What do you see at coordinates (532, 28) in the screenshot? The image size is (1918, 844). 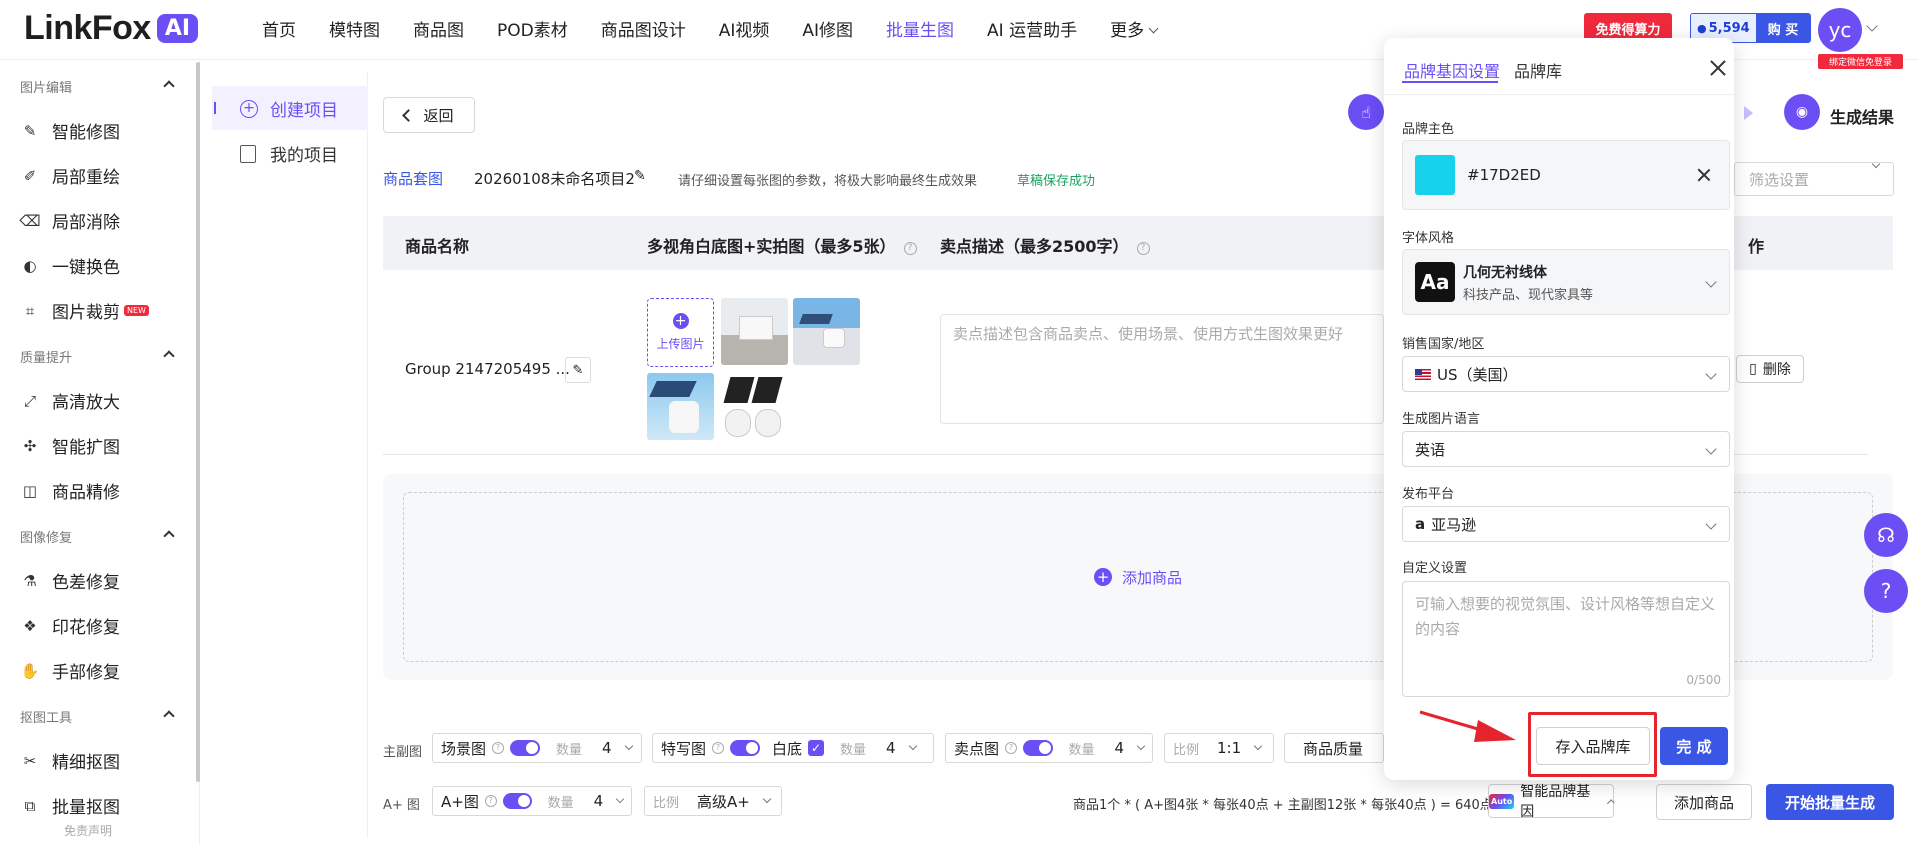 I see `nav-pod: POD素材` at bounding box center [532, 28].